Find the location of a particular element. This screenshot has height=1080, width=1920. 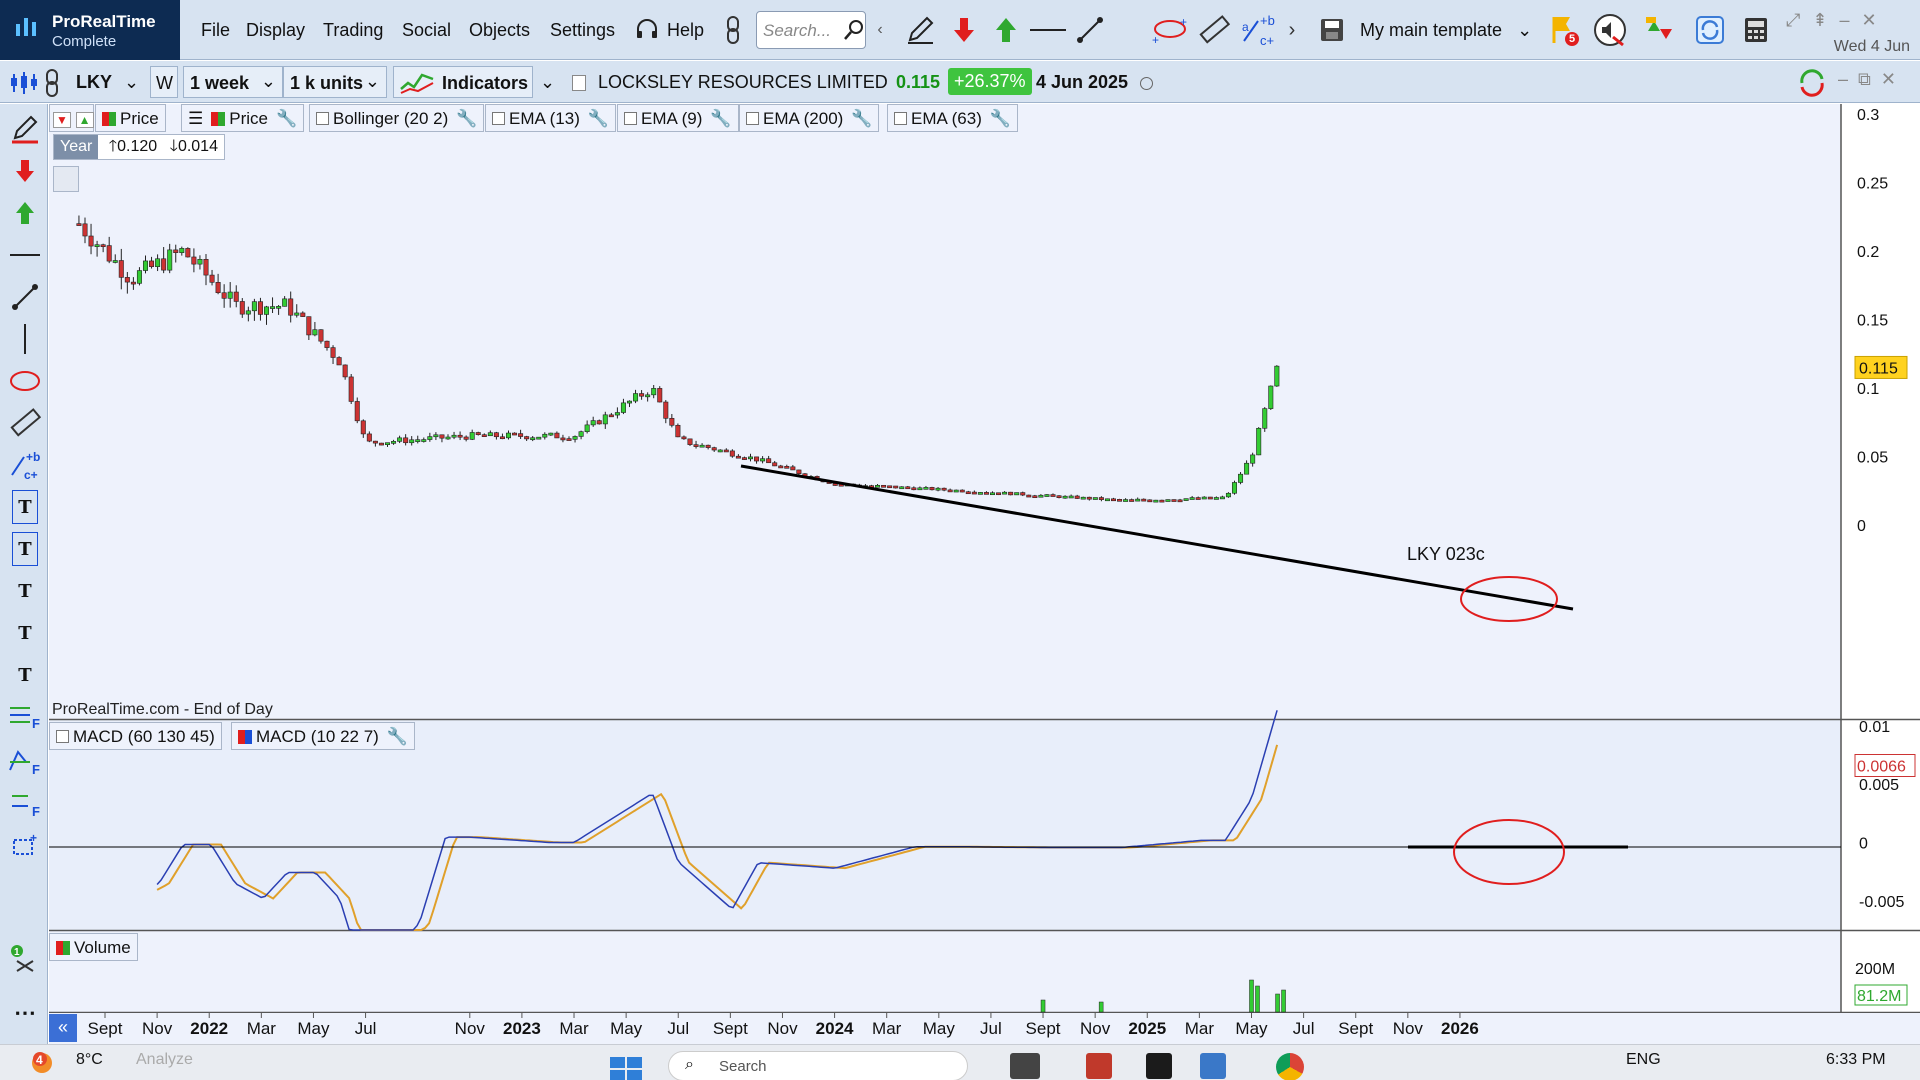

legend-macd-2: MACD (10 22 7) 🔧 is located at coordinates (323, 736).